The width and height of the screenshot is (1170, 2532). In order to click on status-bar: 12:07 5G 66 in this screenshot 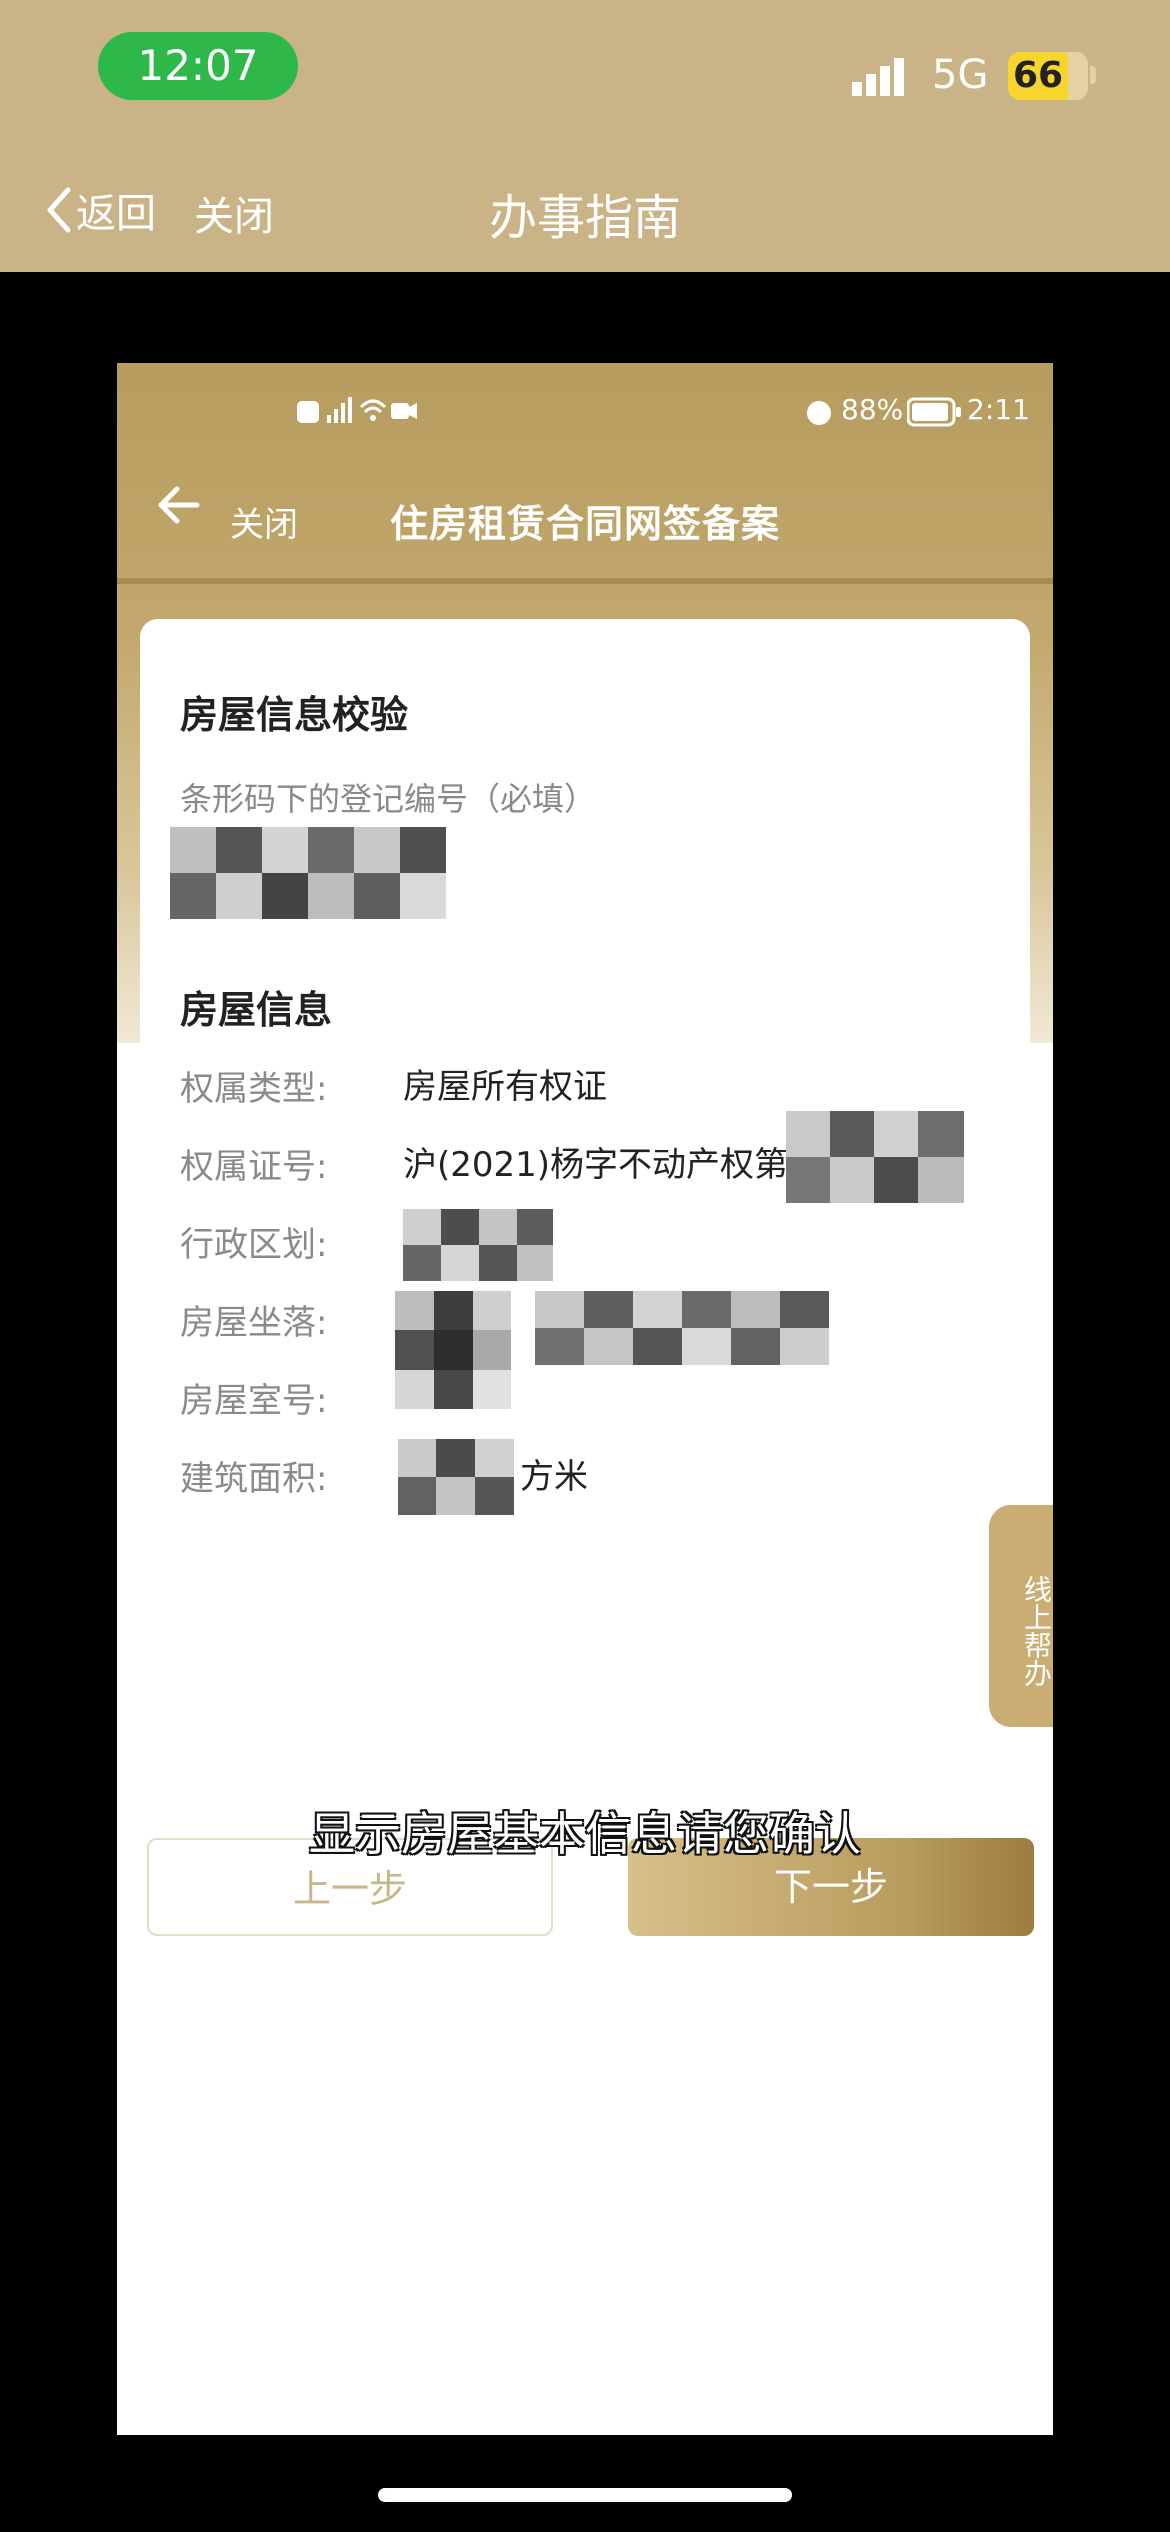, I will do `click(585, 70)`.